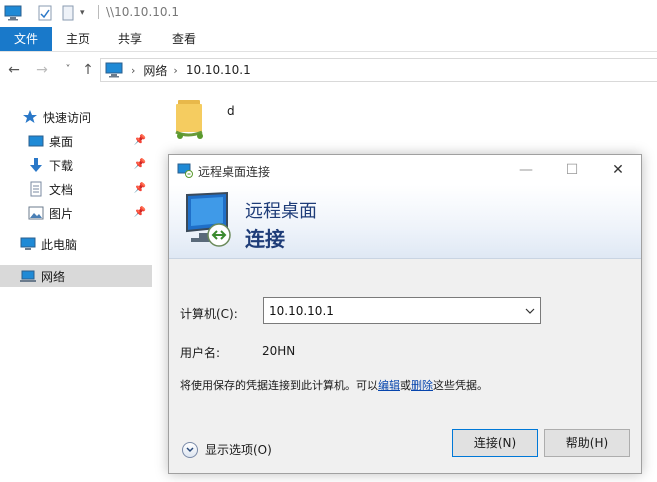 This screenshot has height=482, width=657. Describe the element at coordinates (587, 443) in the screenshot. I see `help-button: 帮助(H)` at that location.